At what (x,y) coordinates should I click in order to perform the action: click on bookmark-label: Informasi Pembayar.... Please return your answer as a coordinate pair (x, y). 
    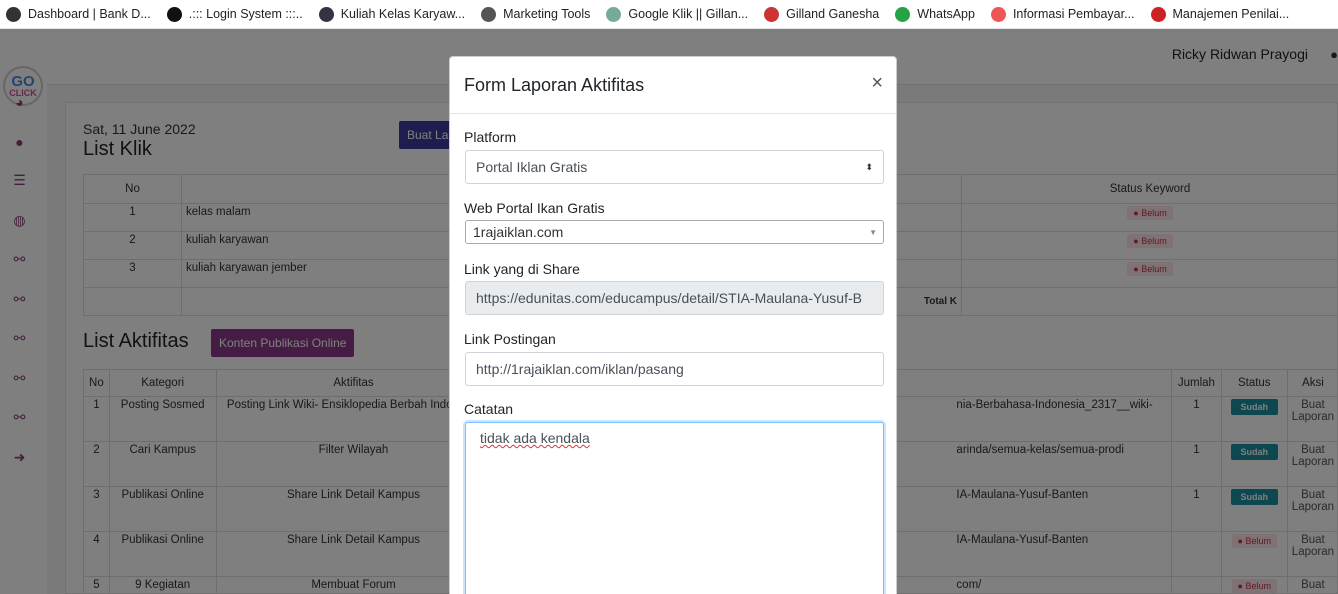
    Looking at the image, I should click on (1073, 14).